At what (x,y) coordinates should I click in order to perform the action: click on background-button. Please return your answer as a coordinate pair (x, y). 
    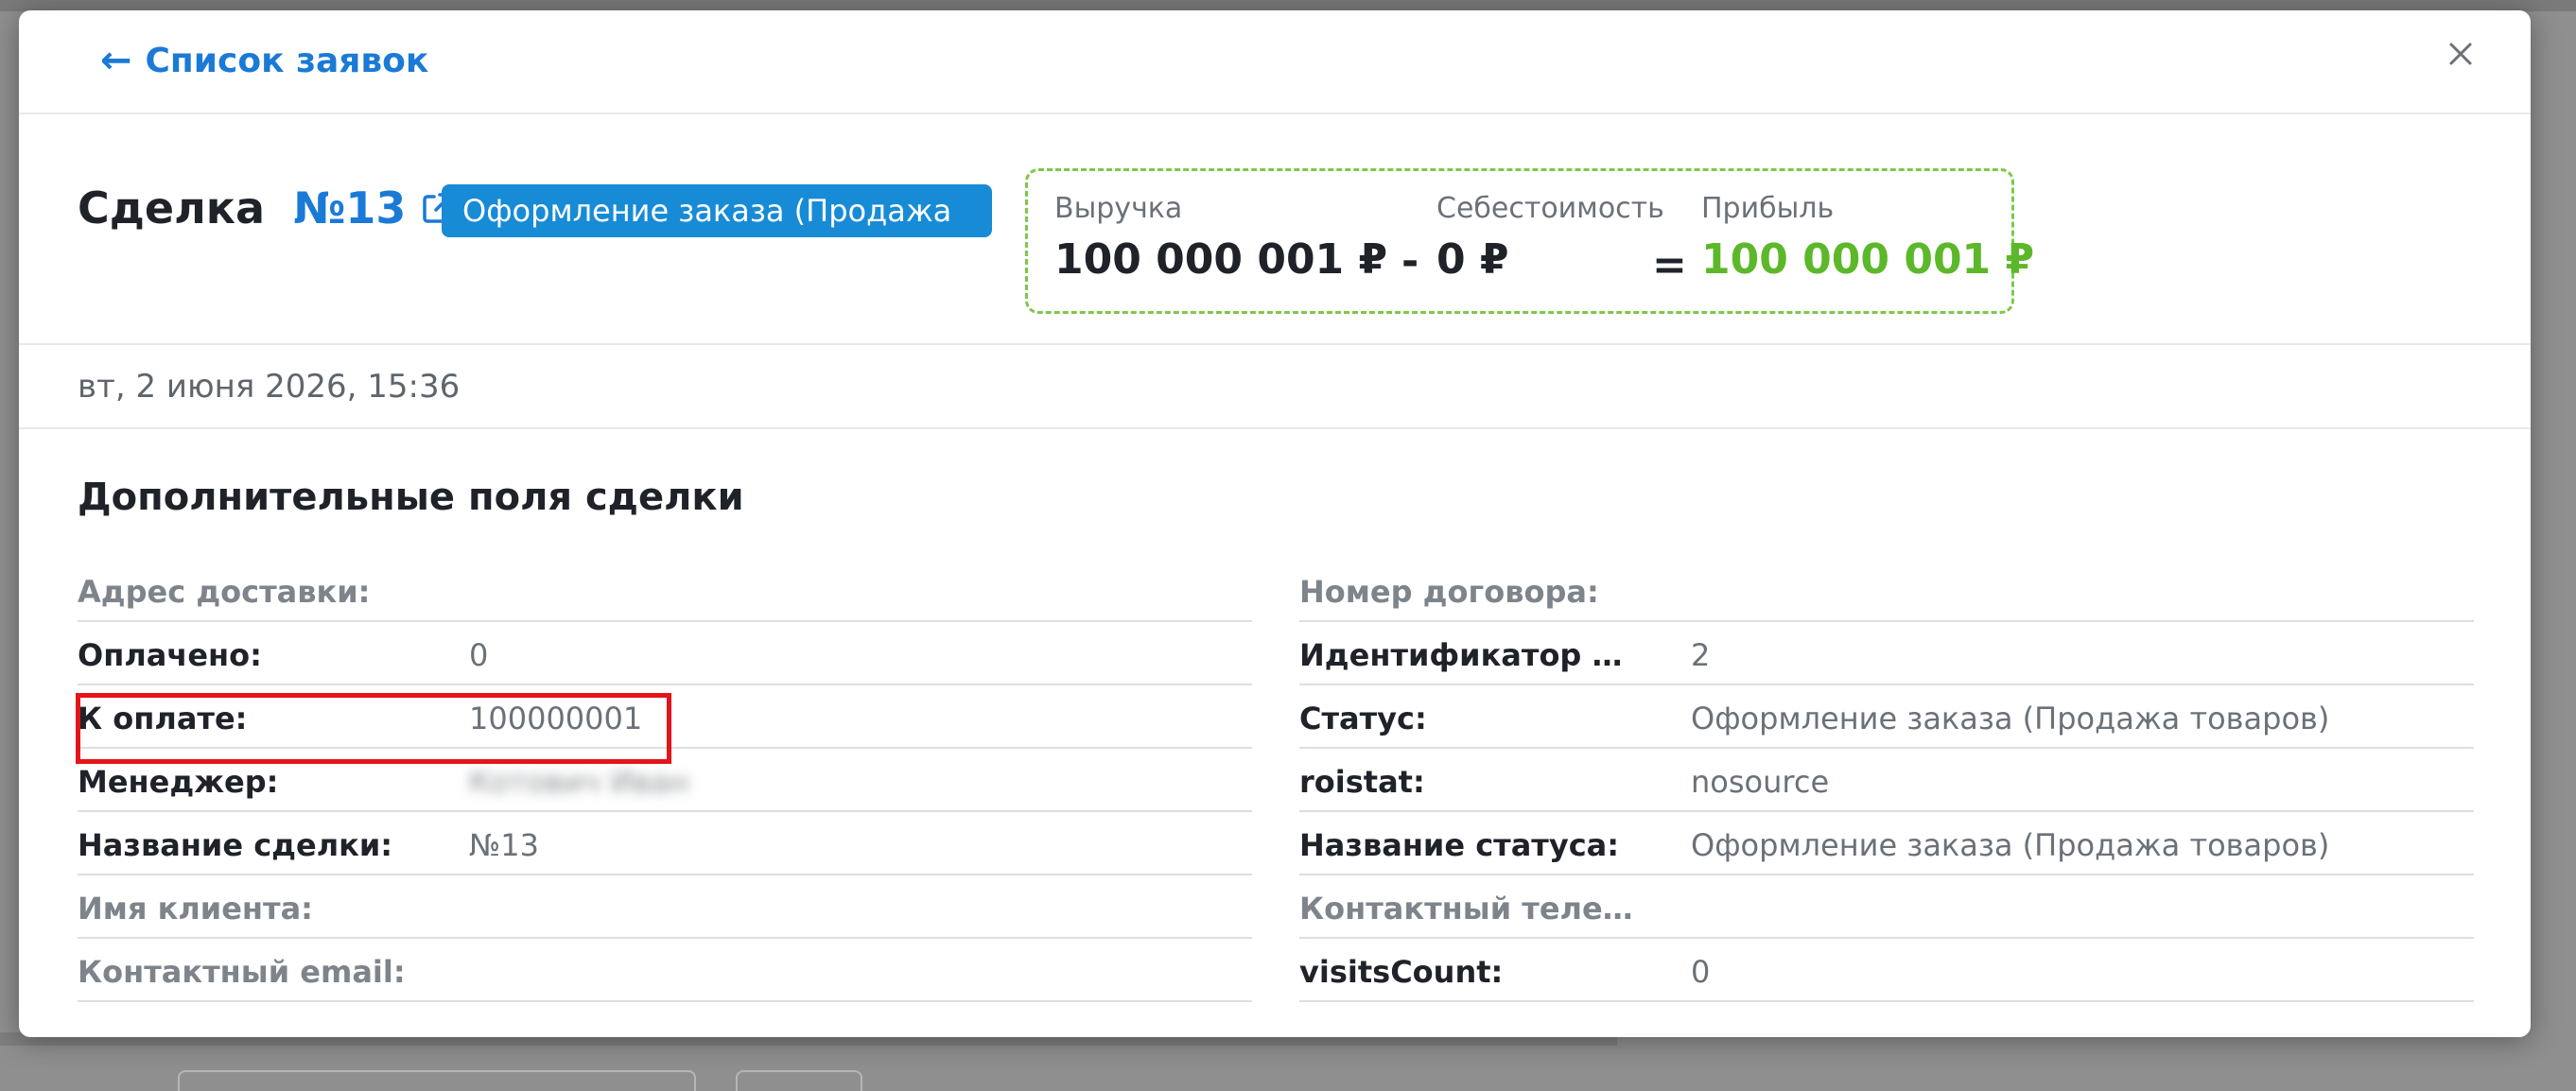
    Looking at the image, I should click on (799, 1080).